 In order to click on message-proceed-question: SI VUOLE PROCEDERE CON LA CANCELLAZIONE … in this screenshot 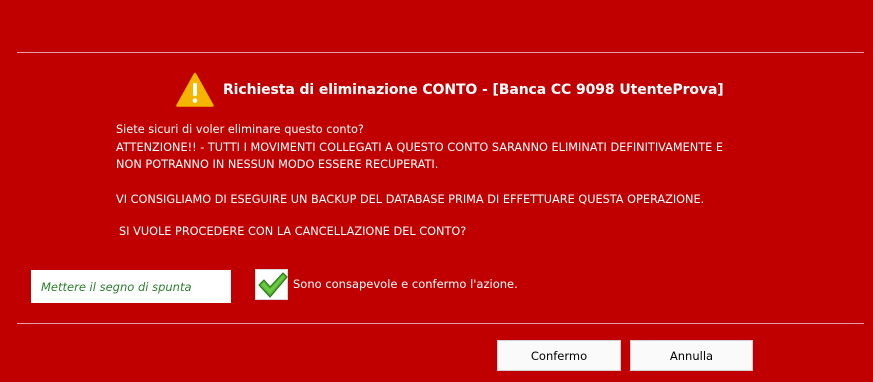, I will do `click(293, 231)`.